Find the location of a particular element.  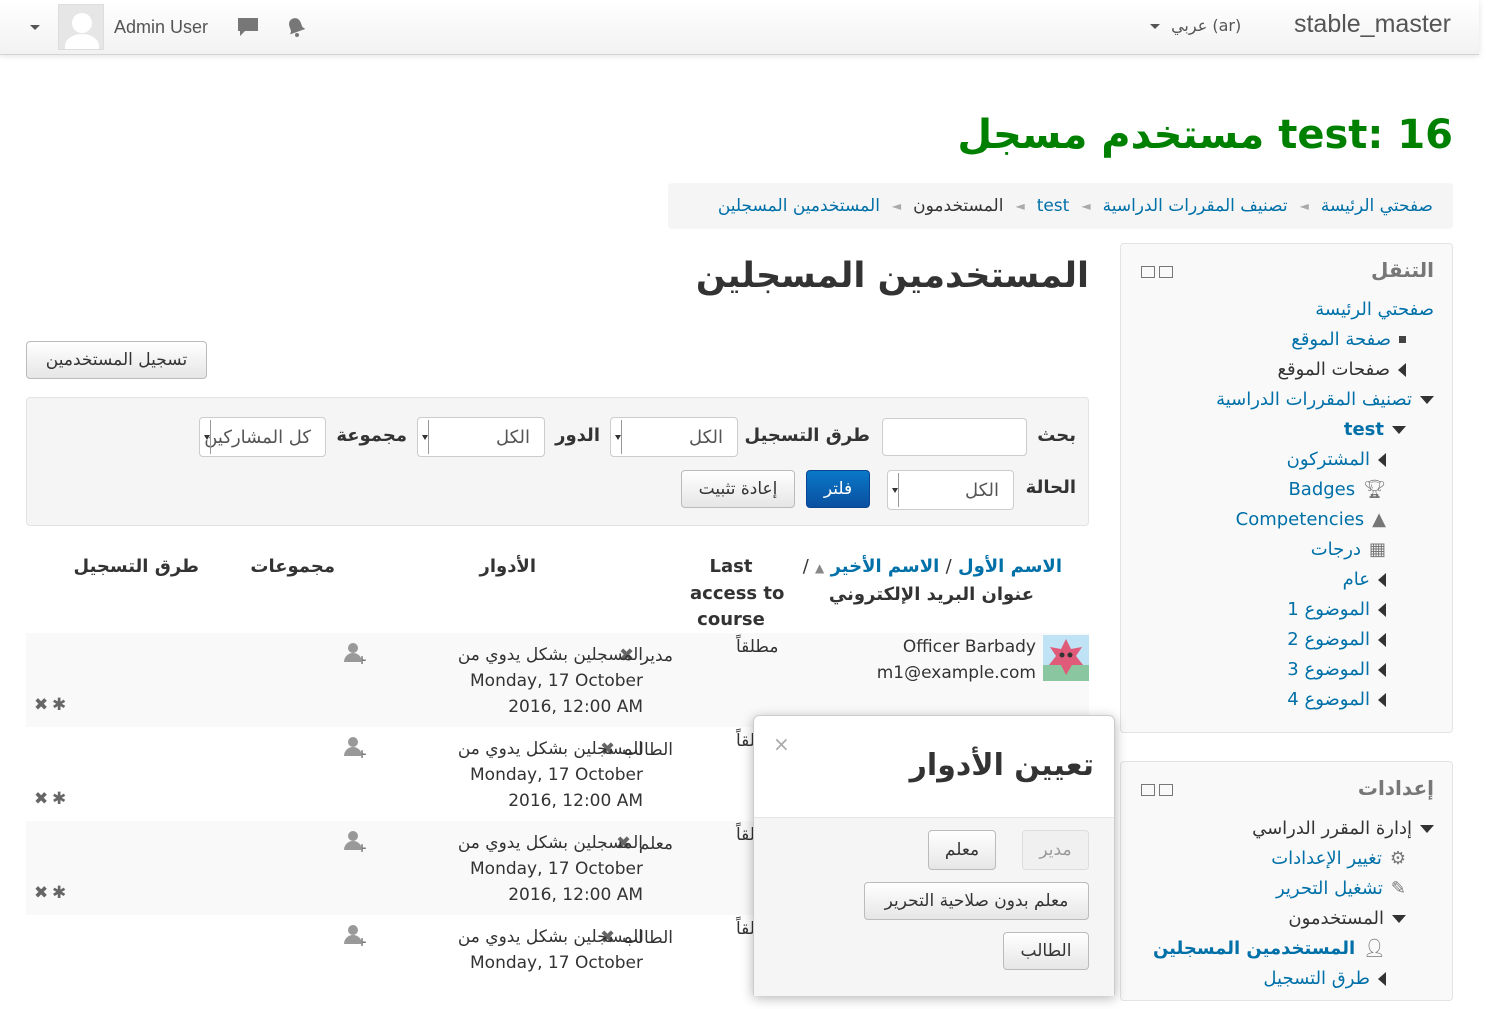

status-select: الكل is located at coordinates (950, 490).